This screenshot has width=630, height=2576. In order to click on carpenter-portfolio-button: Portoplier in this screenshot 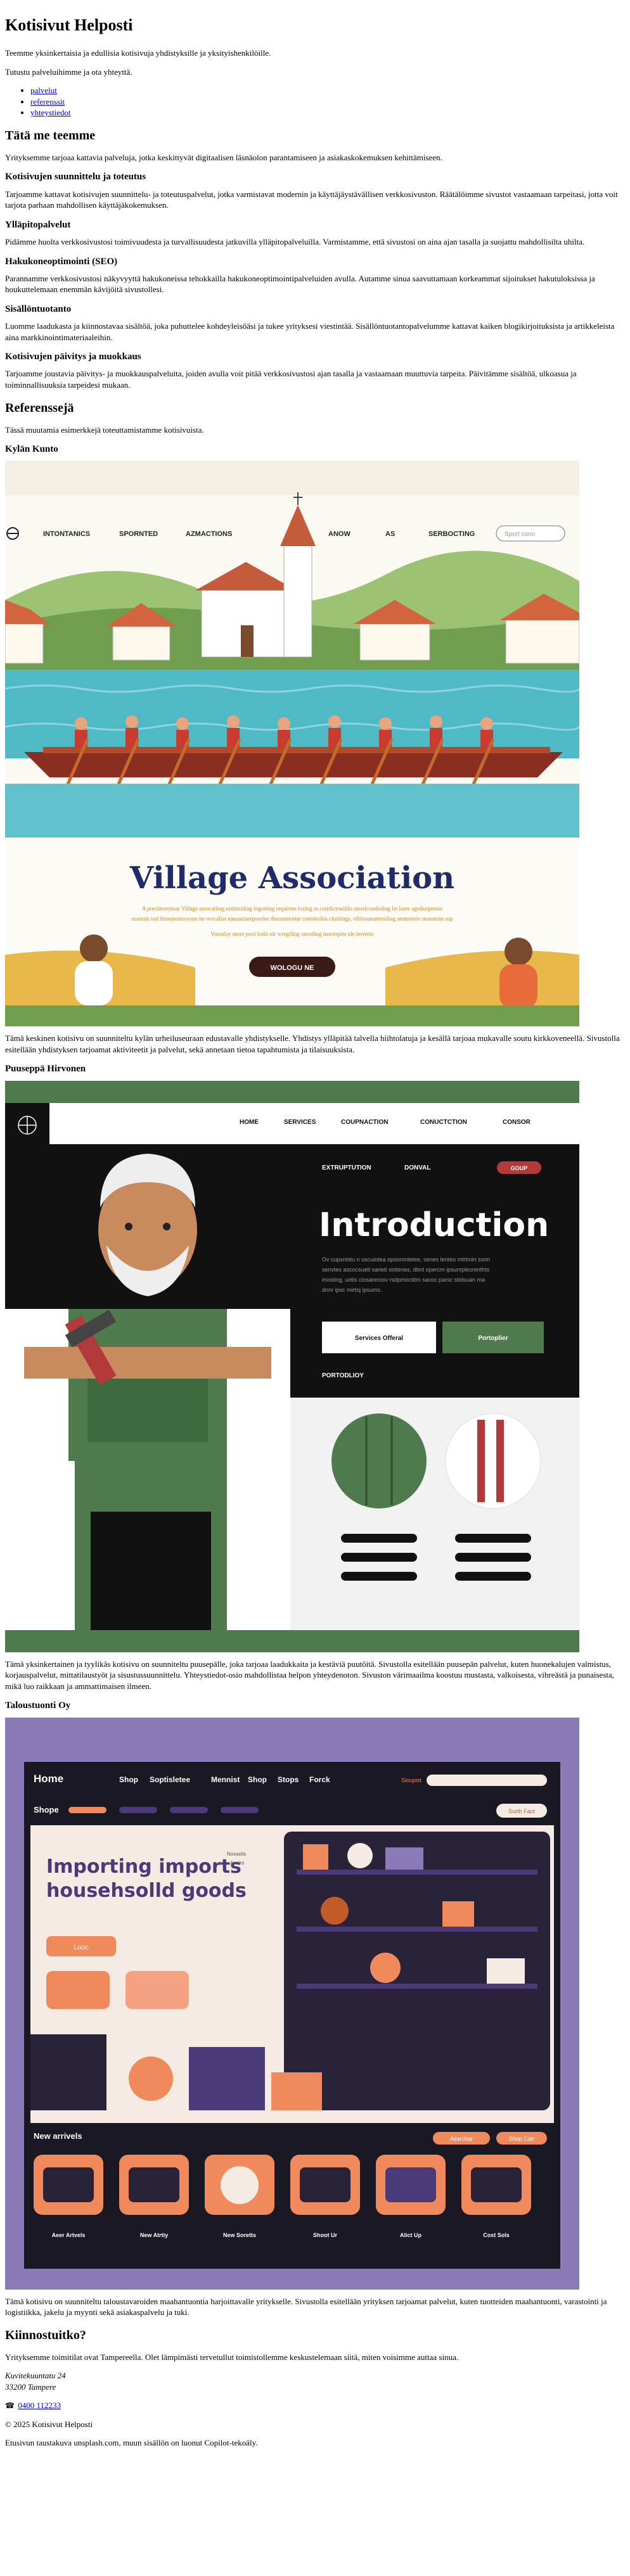, I will do `click(493, 1337)`.